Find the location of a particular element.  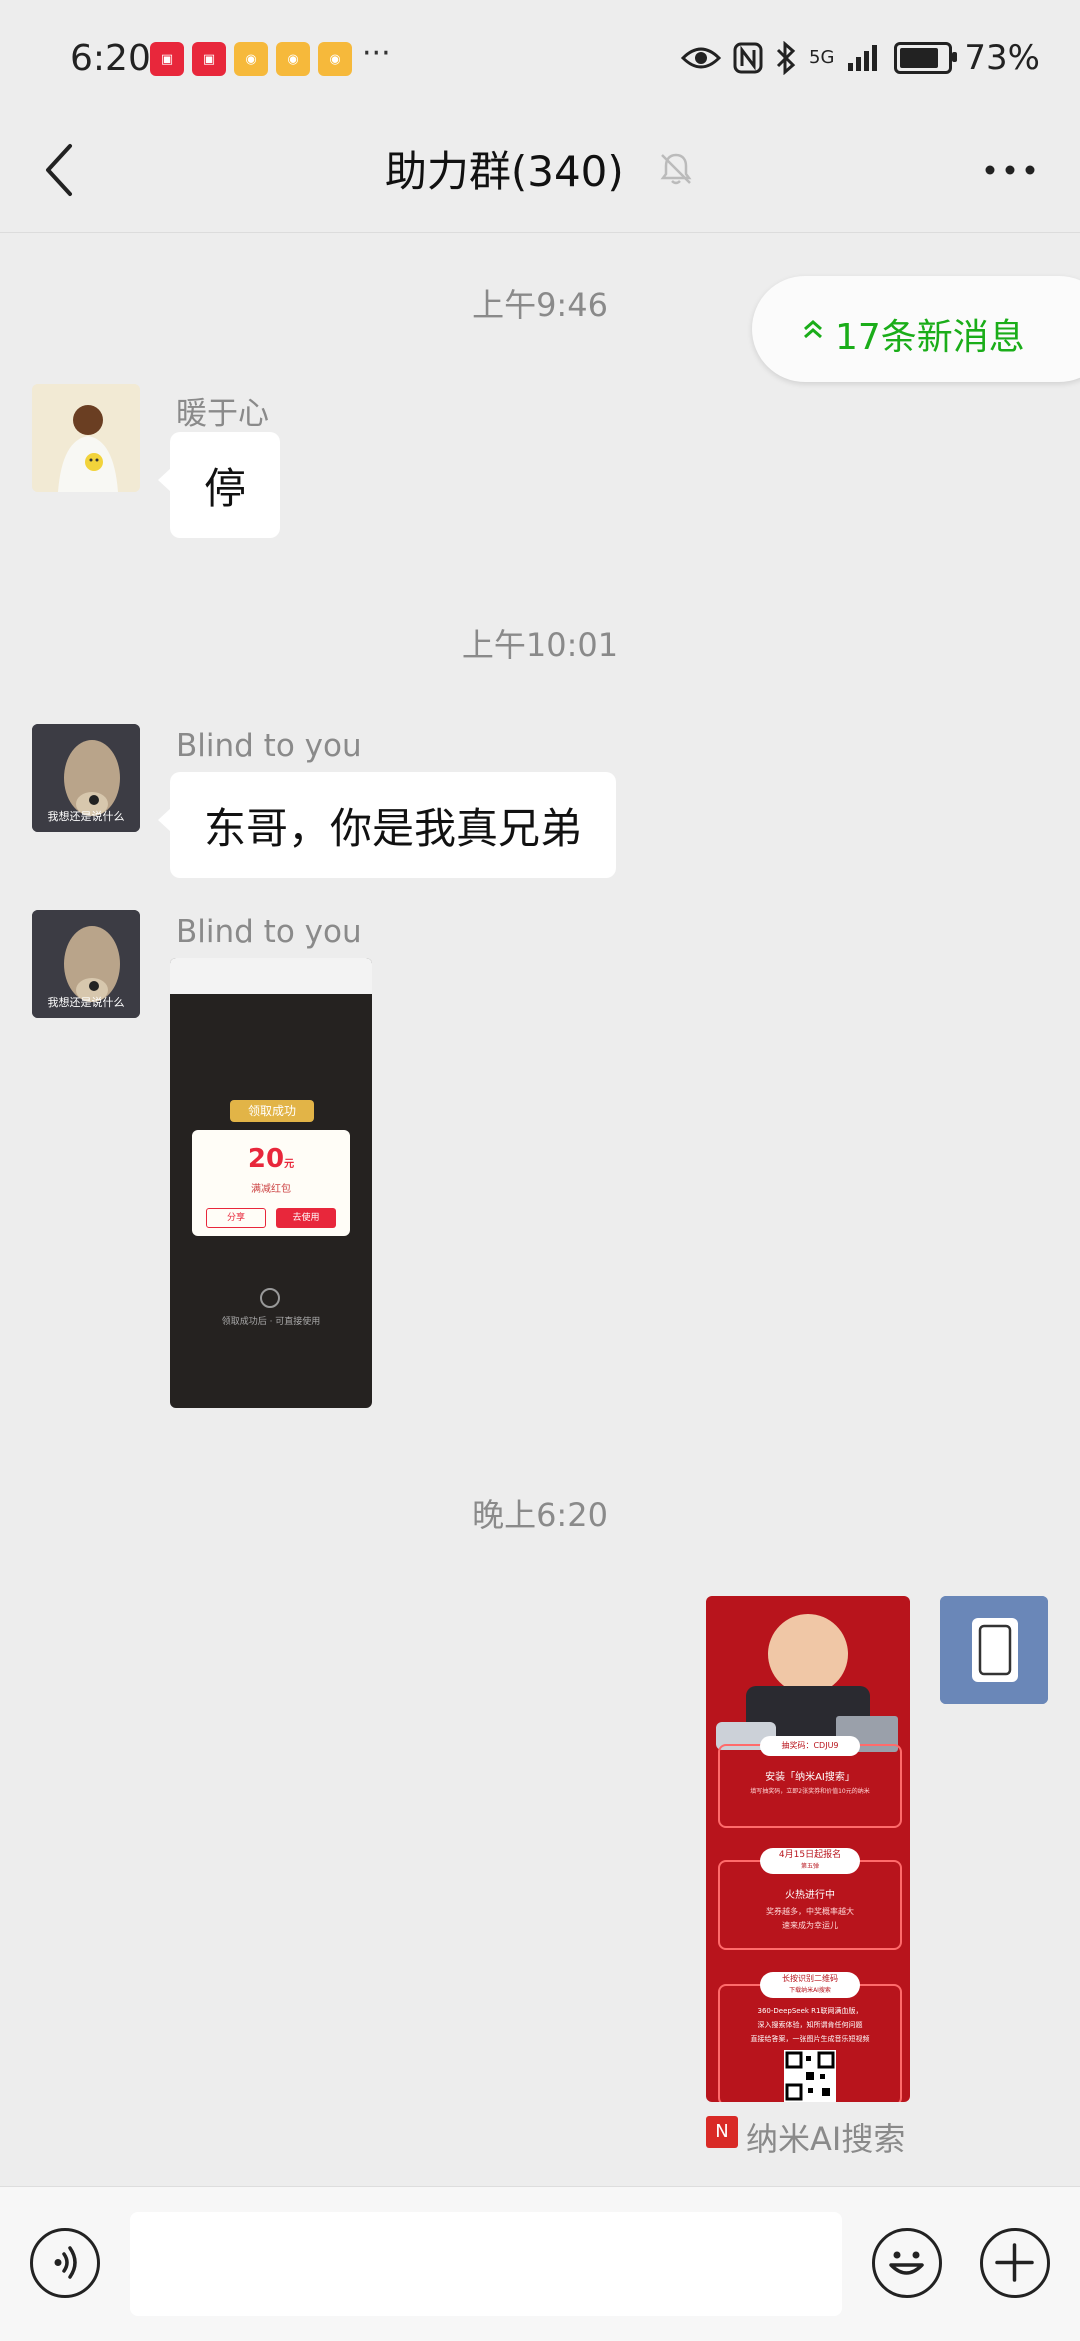

promo-install: 安装「纳米AI搜索」 is located at coordinates (810, 1777).